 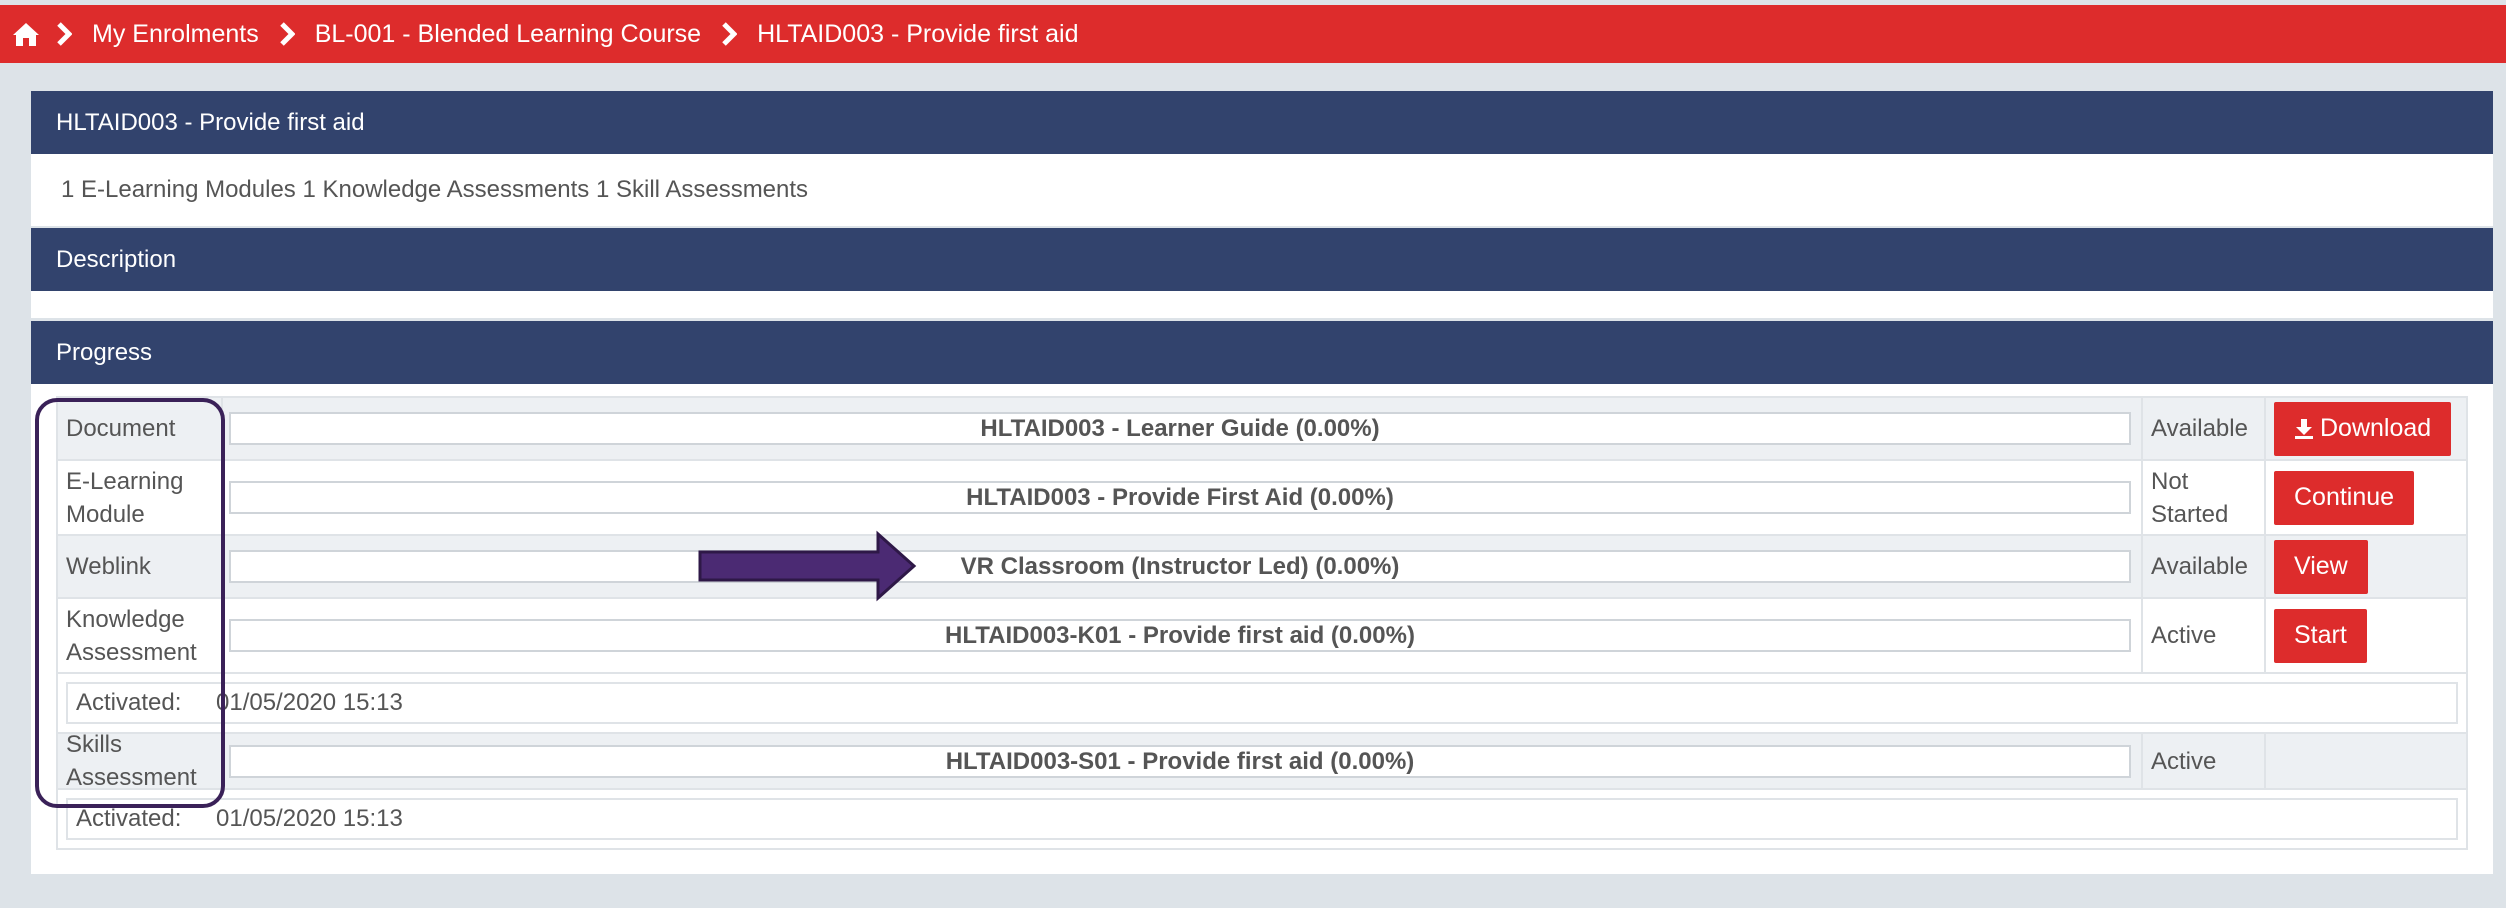 I want to click on continue-button: Continue, so click(x=2344, y=497).